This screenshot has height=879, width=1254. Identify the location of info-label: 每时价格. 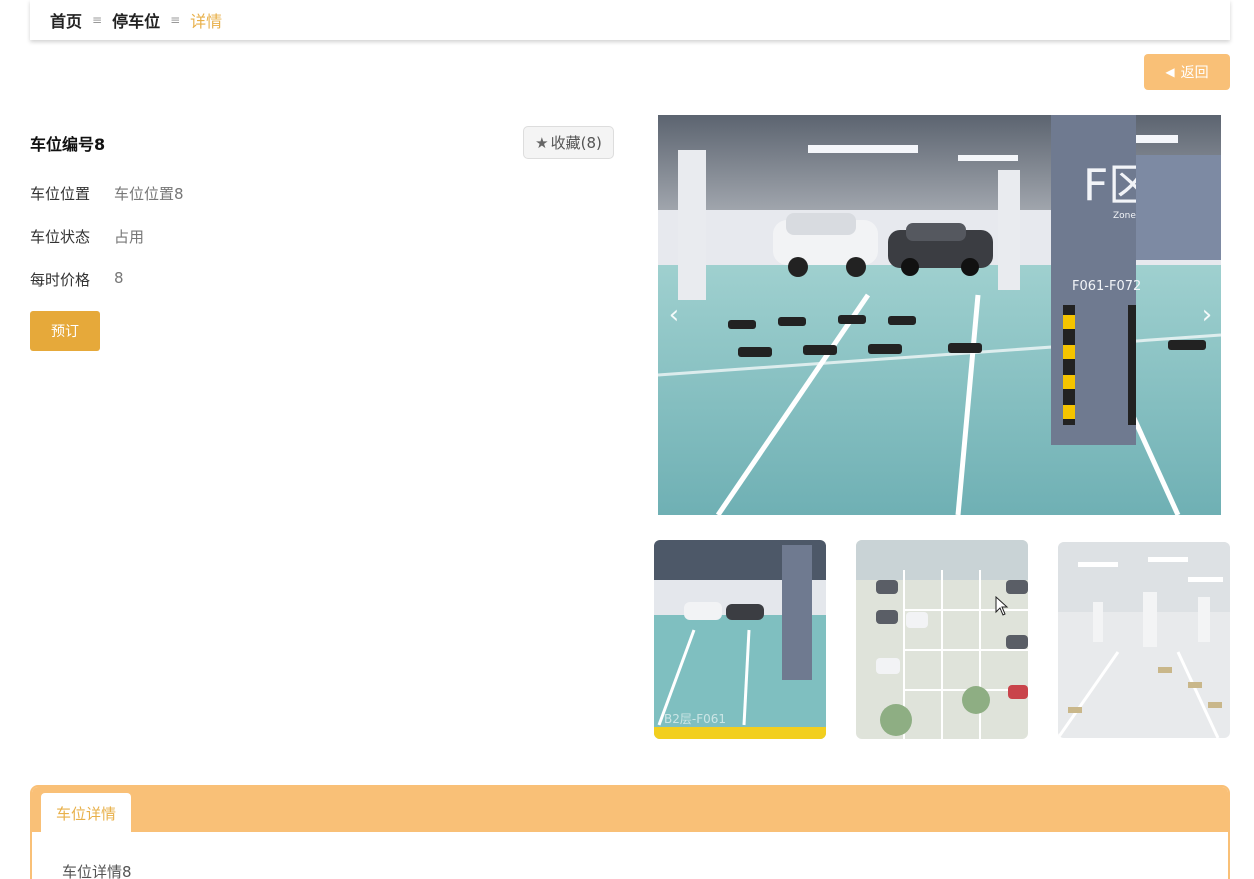
(60, 280).